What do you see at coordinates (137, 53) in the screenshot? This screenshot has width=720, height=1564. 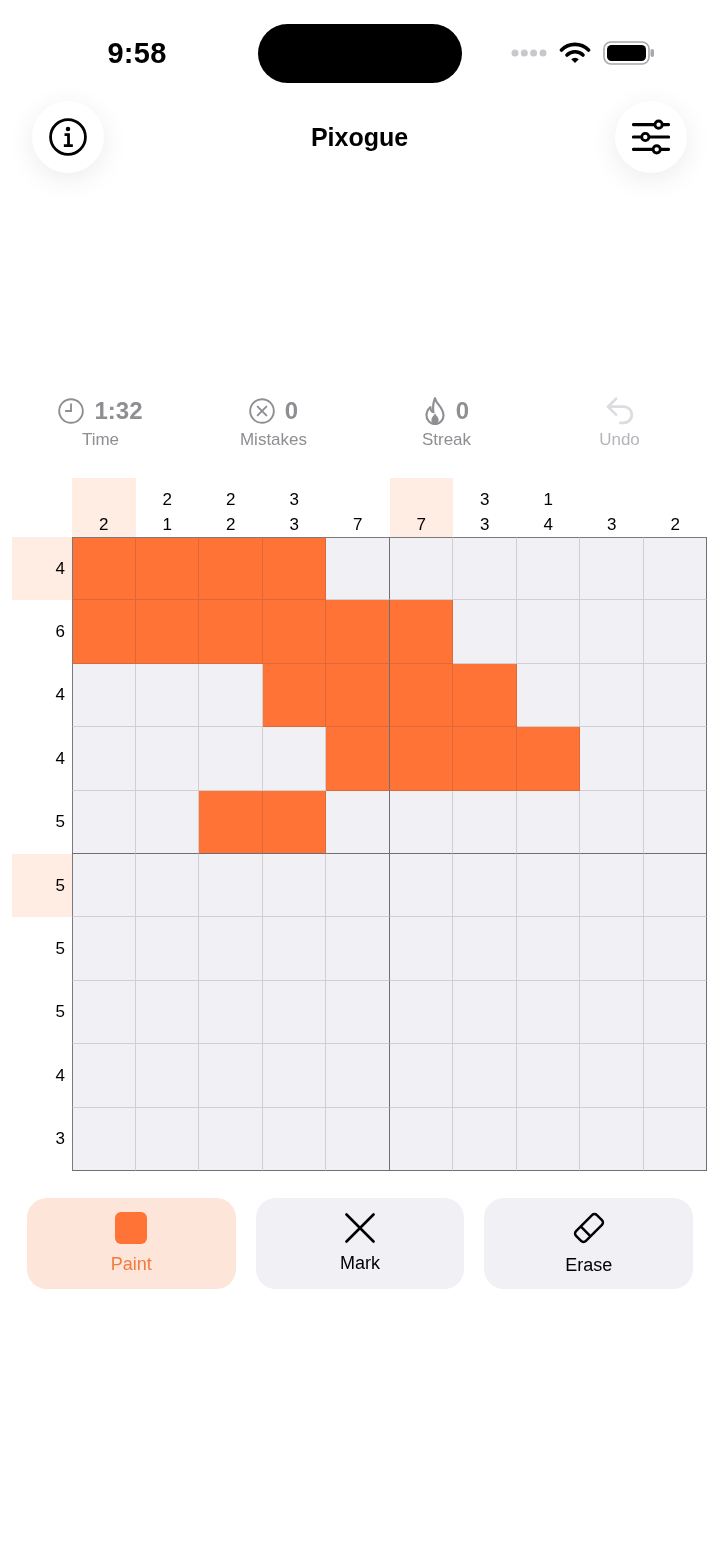 I see `status-time: 9:58` at bounding box center [137, 53].